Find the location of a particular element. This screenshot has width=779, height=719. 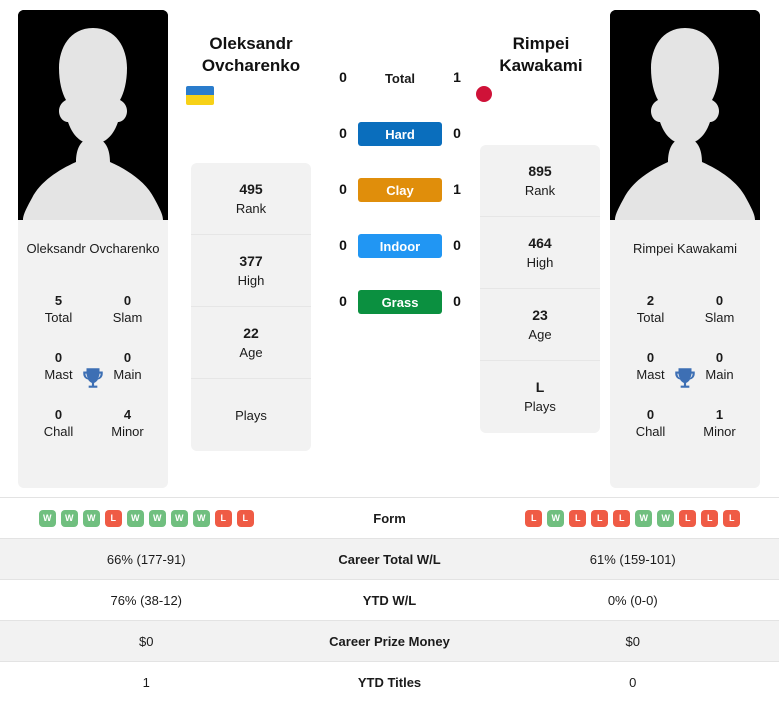

table-row: $0 Career Prize Money $0 is located at coordinates (389, 640).